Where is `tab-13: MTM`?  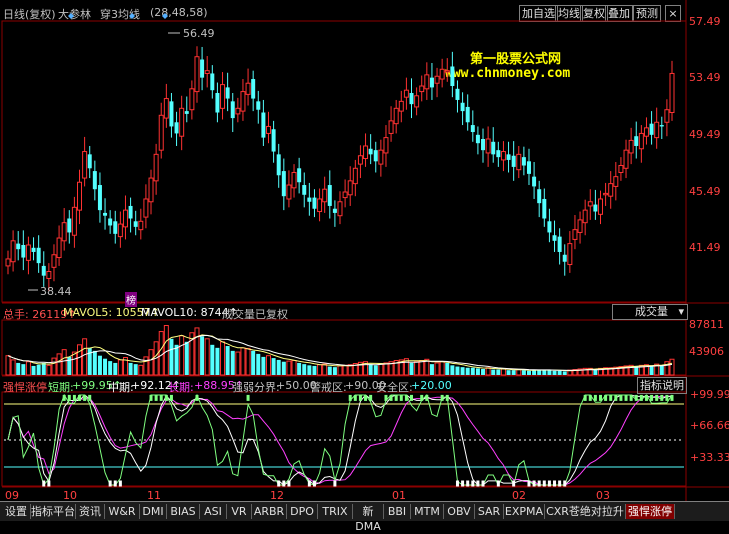
tab-13: MTM is located at coordinates (427, 511).